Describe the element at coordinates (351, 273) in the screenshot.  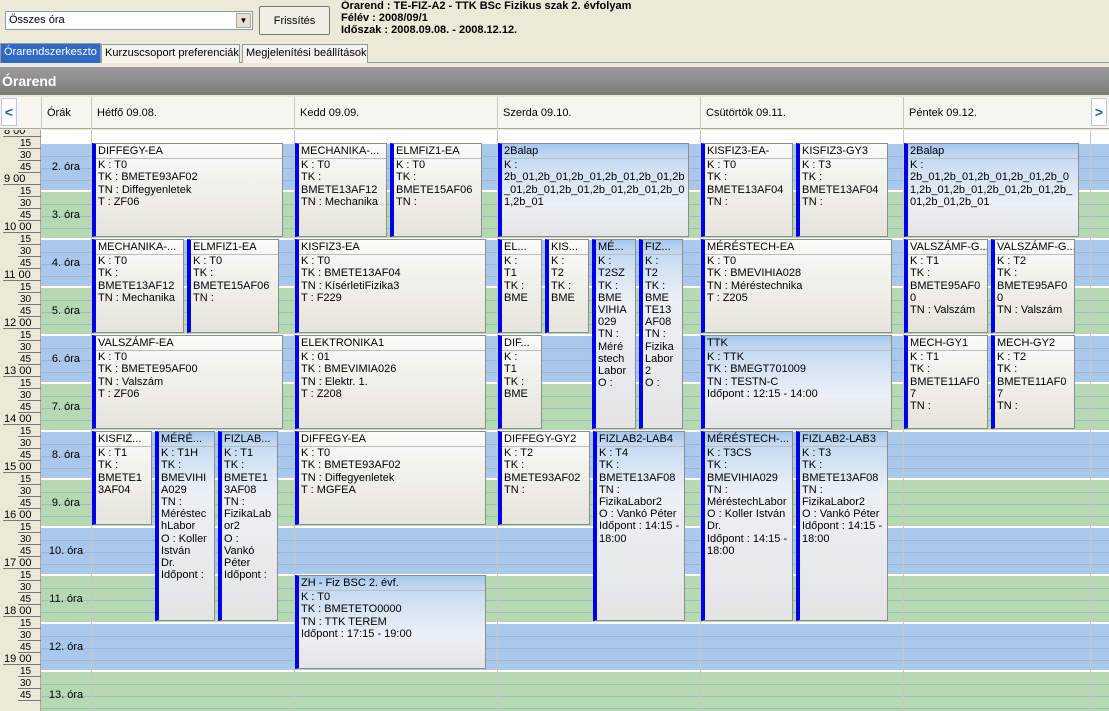
I see `event-detail-line: TK : BMETE13AF04` at that location.